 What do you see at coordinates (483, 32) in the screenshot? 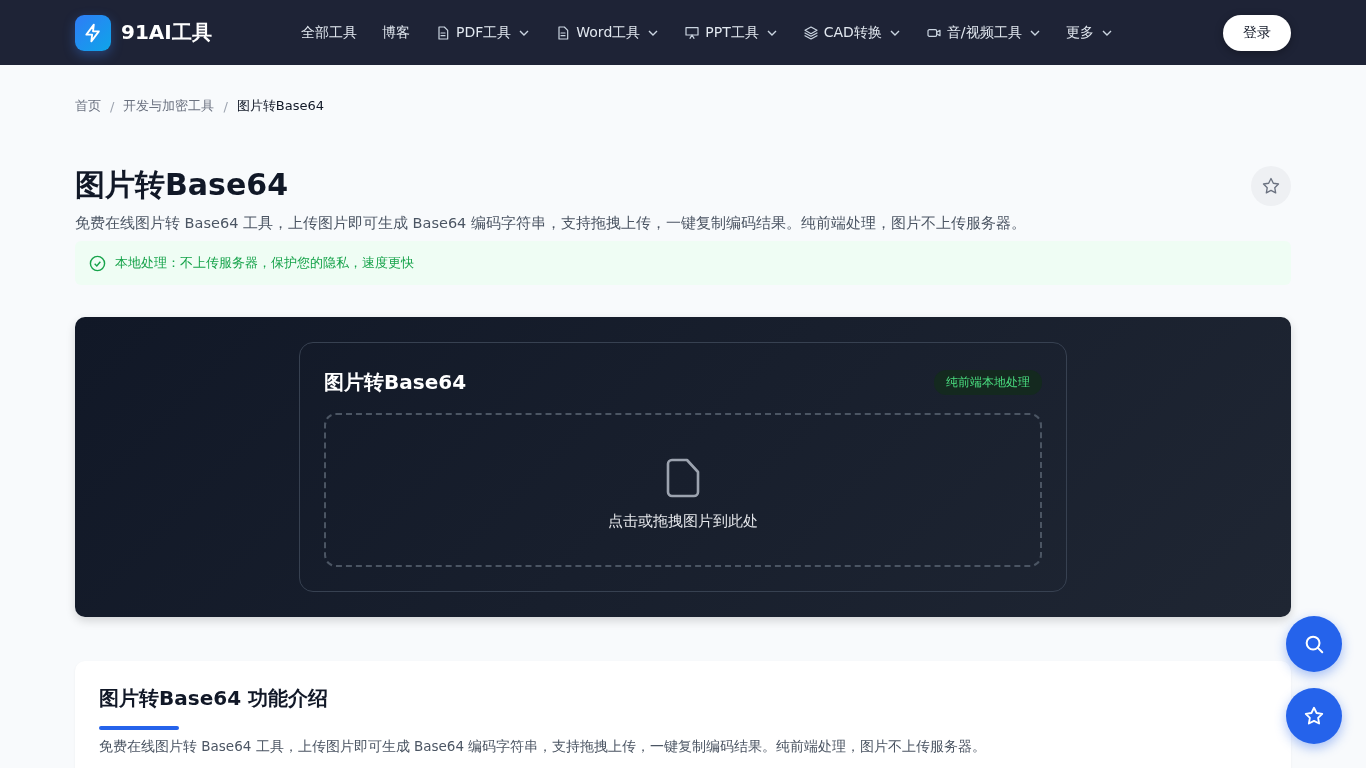
I see `nav-menu: PDF工具` at bounding box center [483, 32].